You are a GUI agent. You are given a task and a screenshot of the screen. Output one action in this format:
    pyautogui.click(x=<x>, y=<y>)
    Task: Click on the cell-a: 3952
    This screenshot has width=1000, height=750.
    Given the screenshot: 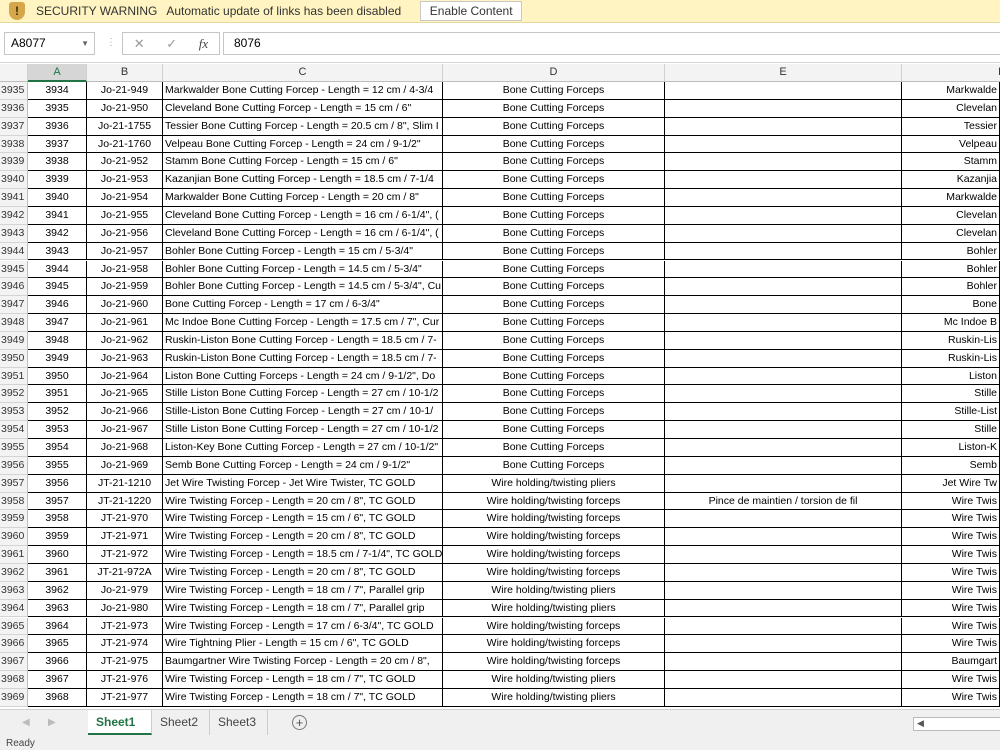 What is the action you would take?
    pyautogui.click(x=57, y=412)
    